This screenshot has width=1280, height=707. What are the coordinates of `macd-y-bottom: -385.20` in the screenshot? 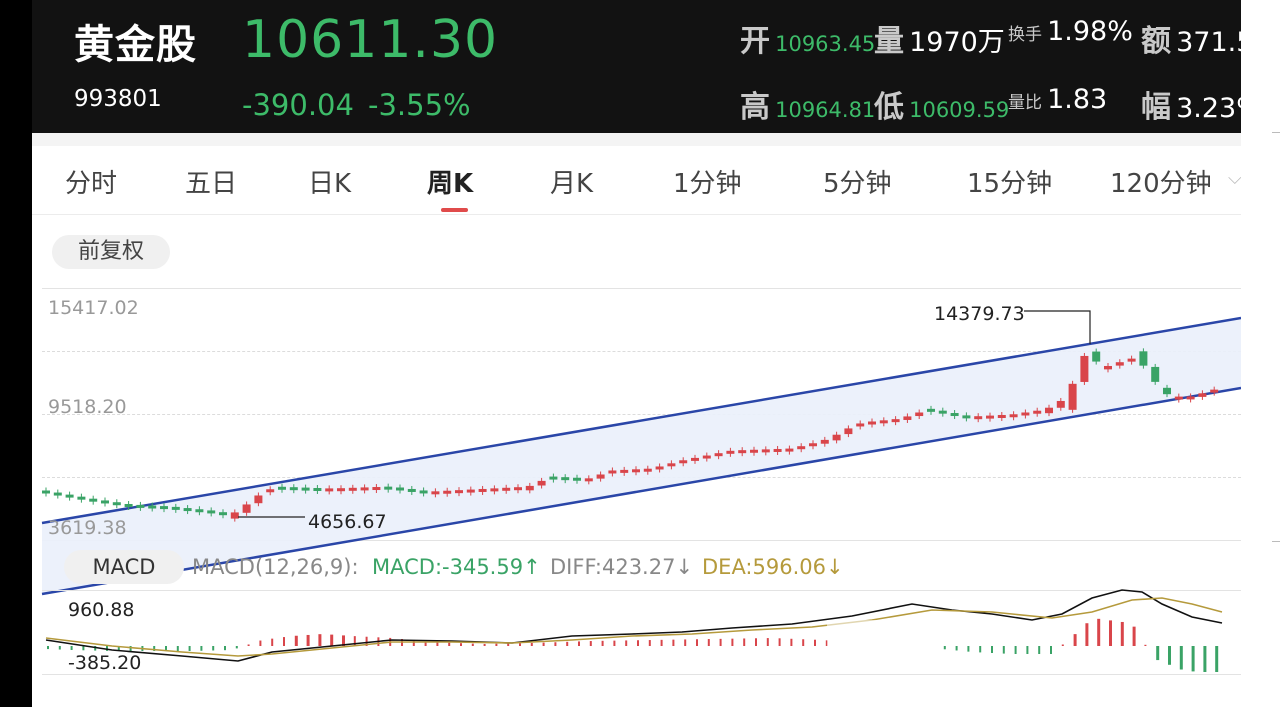 It's located at (105, 663).